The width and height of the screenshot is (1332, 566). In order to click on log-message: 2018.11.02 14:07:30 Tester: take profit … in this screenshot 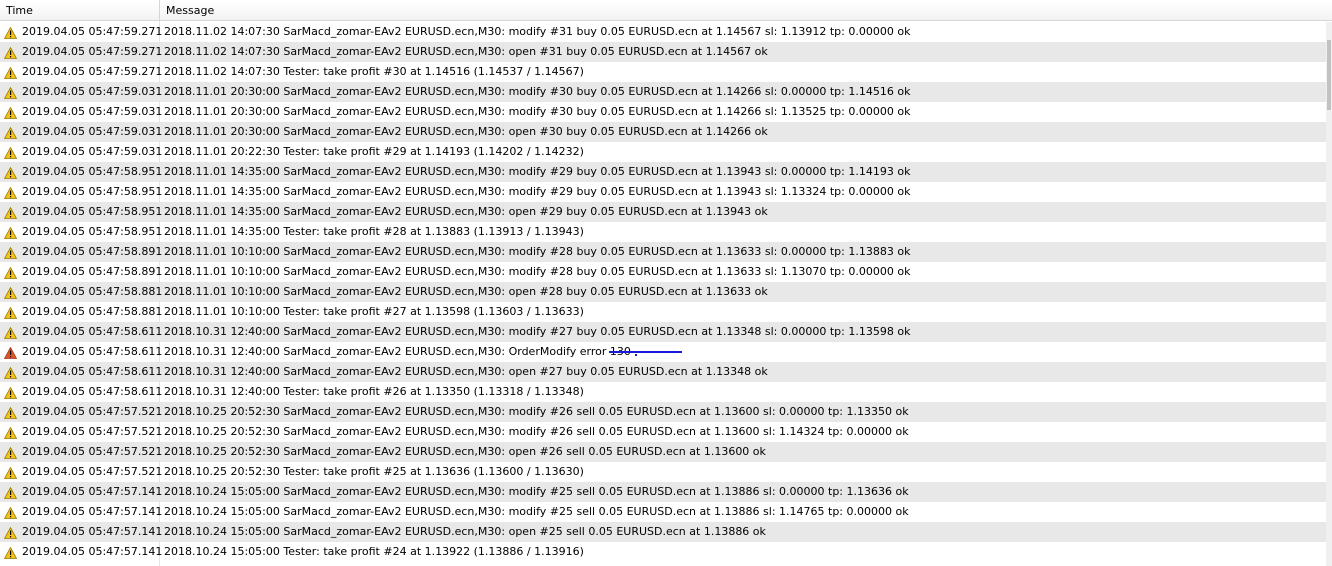, I will do `click(374, 71)`.